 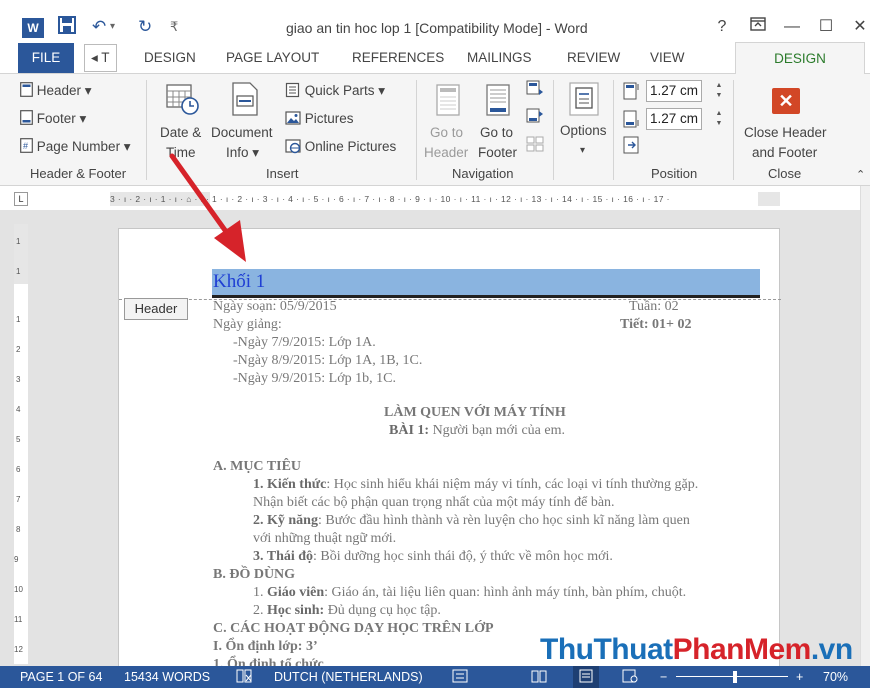 I want to click on options-icon, so click(x=584, y=100).